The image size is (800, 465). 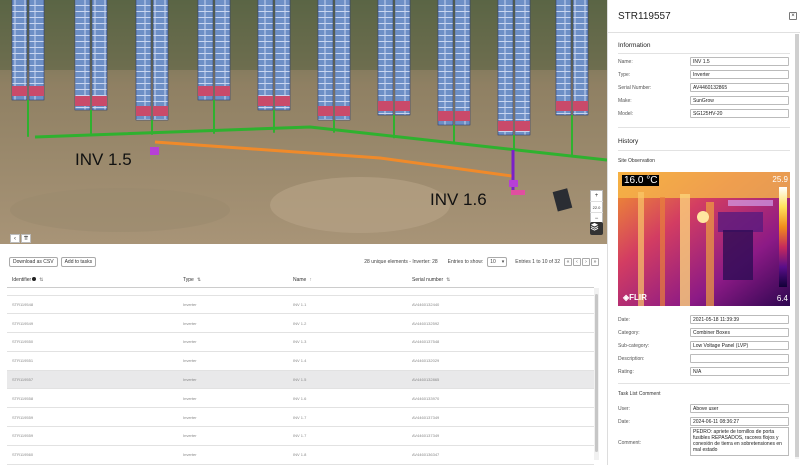 I want to click on prev-page-button: ‹, so click(x=577, y=262).